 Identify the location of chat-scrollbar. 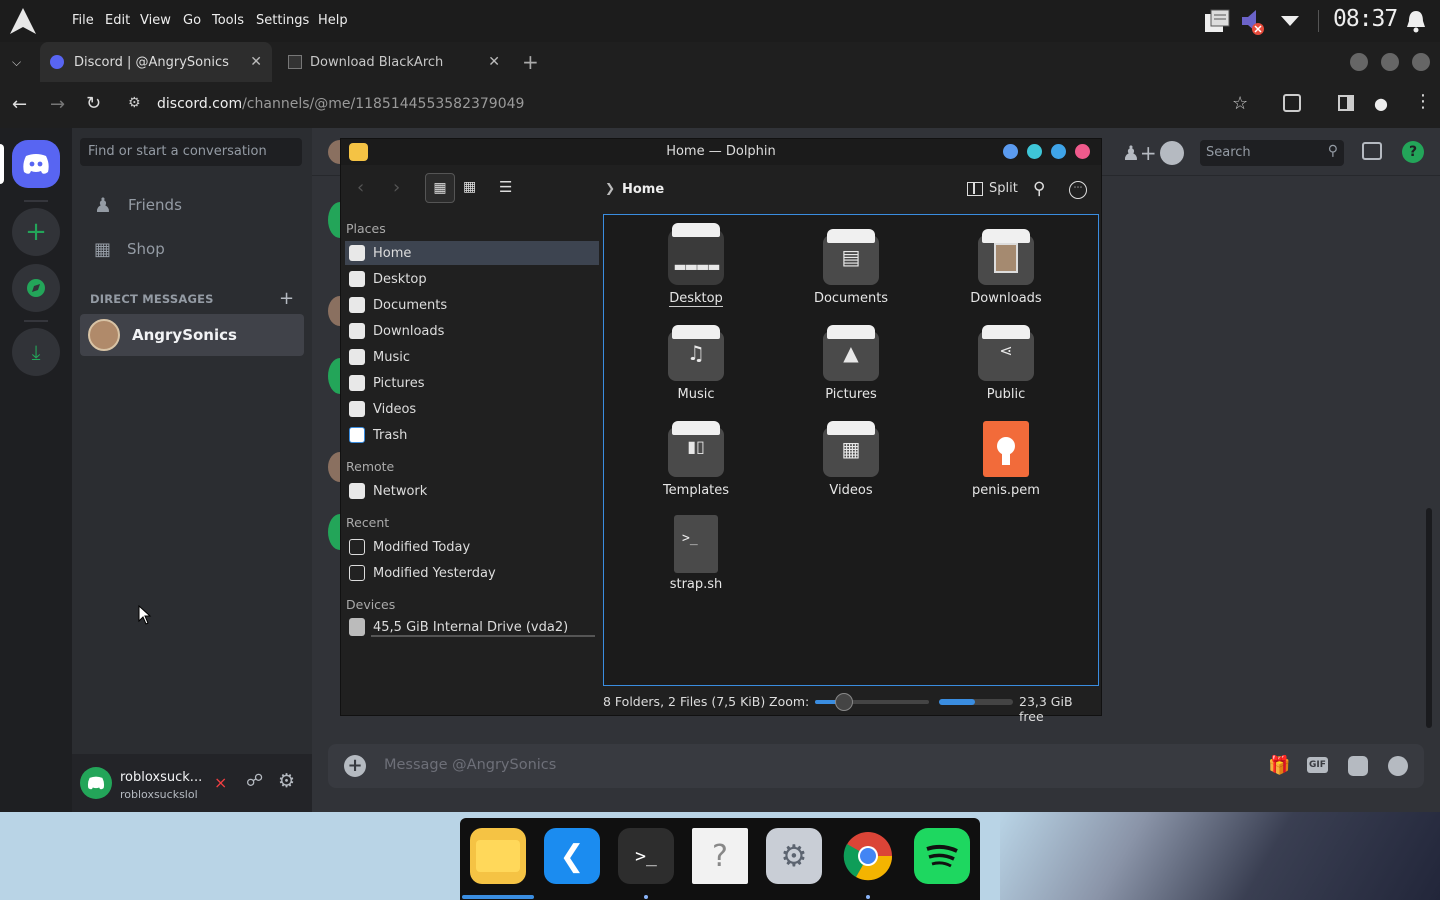
(1429, 618).